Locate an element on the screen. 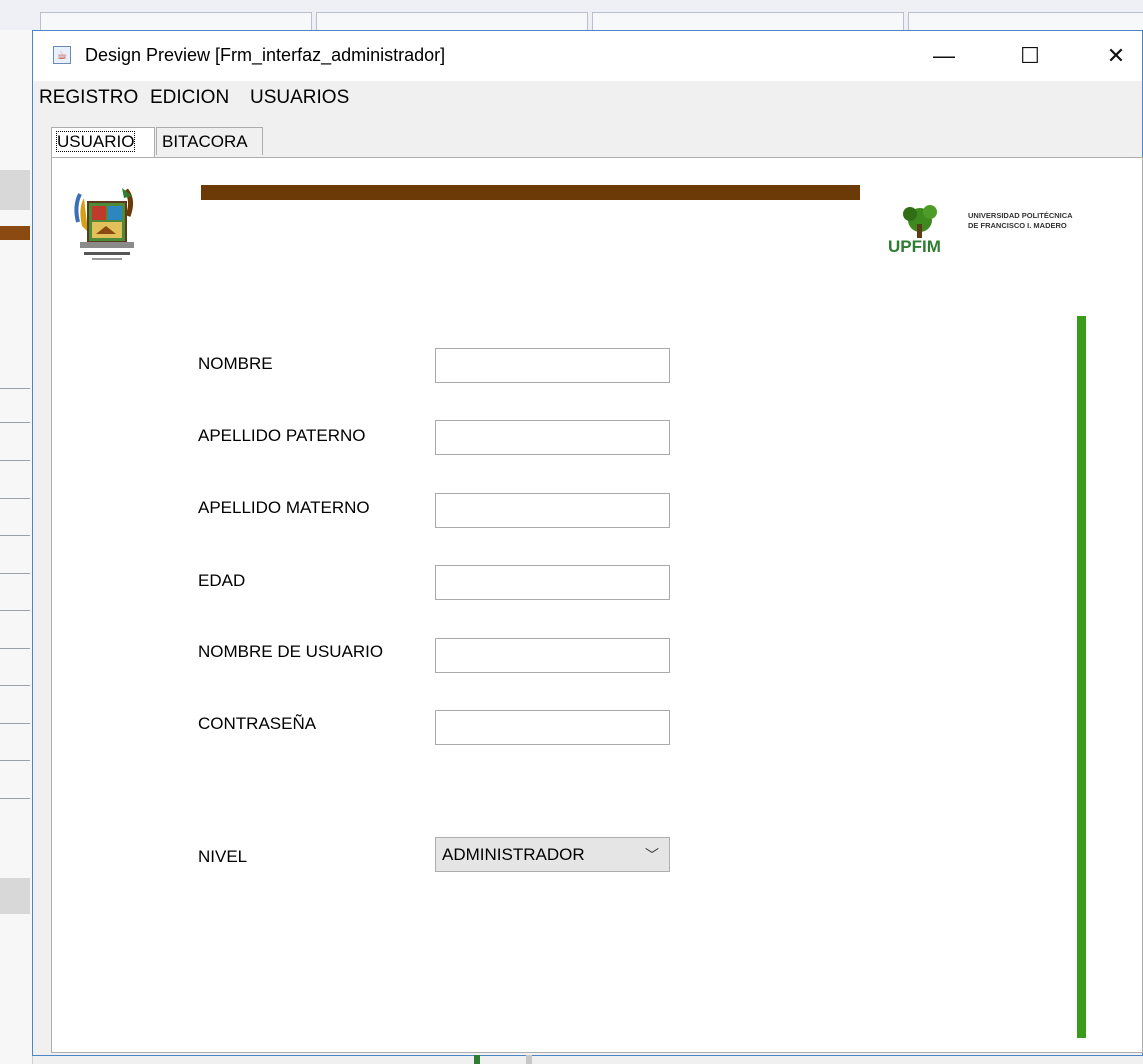 This screenshot has width=1143, height=1064. apellido-paterno-input is located at coordinates (552, 437).